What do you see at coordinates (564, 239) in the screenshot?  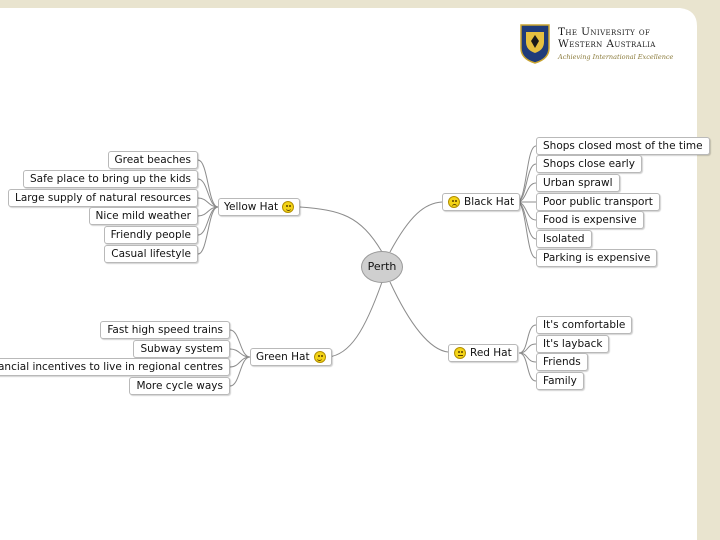 I see `black-item: Isolated` at bounding box center [564, 239].